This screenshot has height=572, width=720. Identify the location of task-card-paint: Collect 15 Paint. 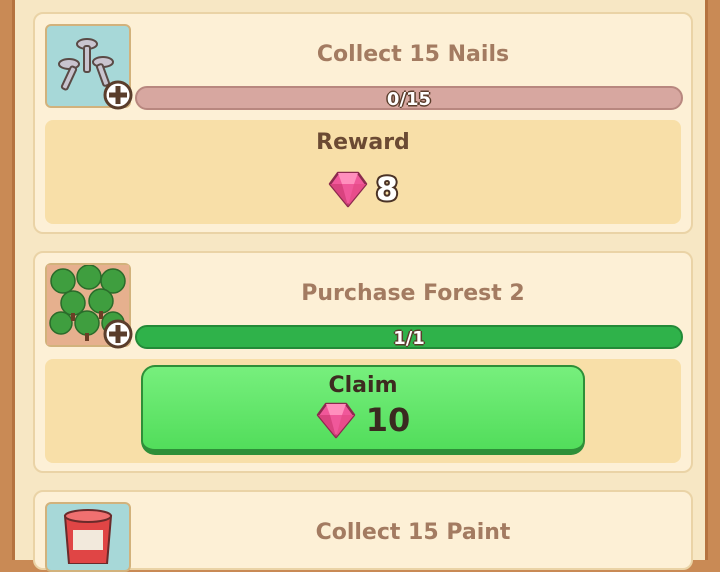
(363, 531).